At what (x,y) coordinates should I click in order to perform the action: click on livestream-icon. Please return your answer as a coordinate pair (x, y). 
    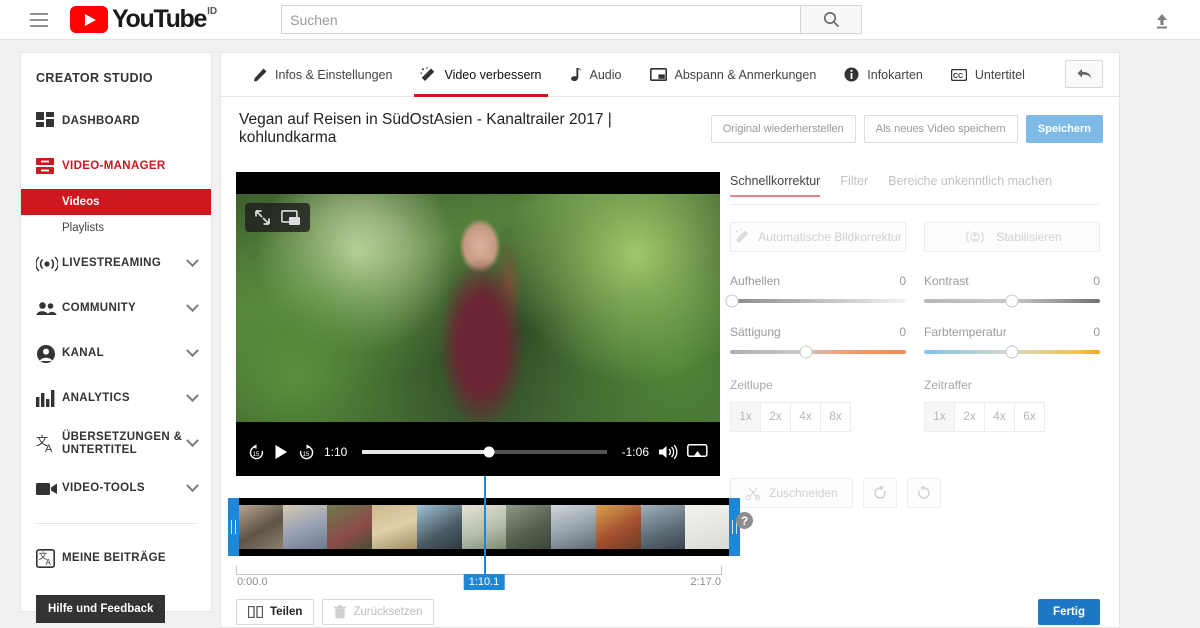
    Looking at the image, I should click on (49, 263).